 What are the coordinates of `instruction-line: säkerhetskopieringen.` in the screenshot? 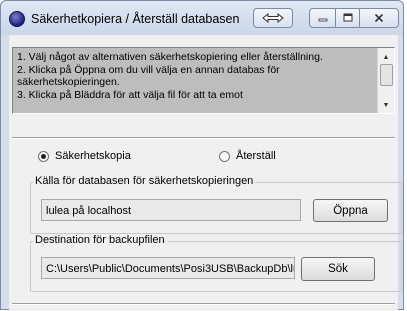 It's located at (68, 82).